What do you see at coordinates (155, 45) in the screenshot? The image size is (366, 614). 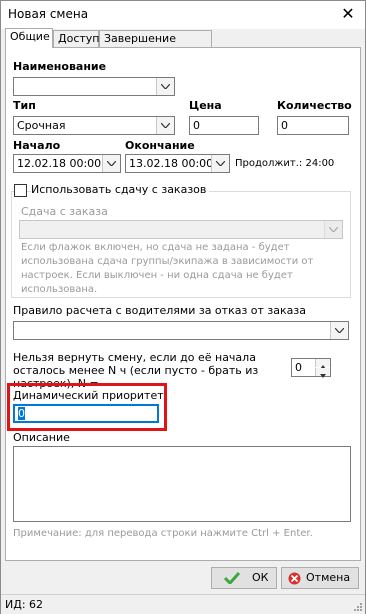 I see `tab-shift-completion: Завершение смены` at bounding box center [155, 45].